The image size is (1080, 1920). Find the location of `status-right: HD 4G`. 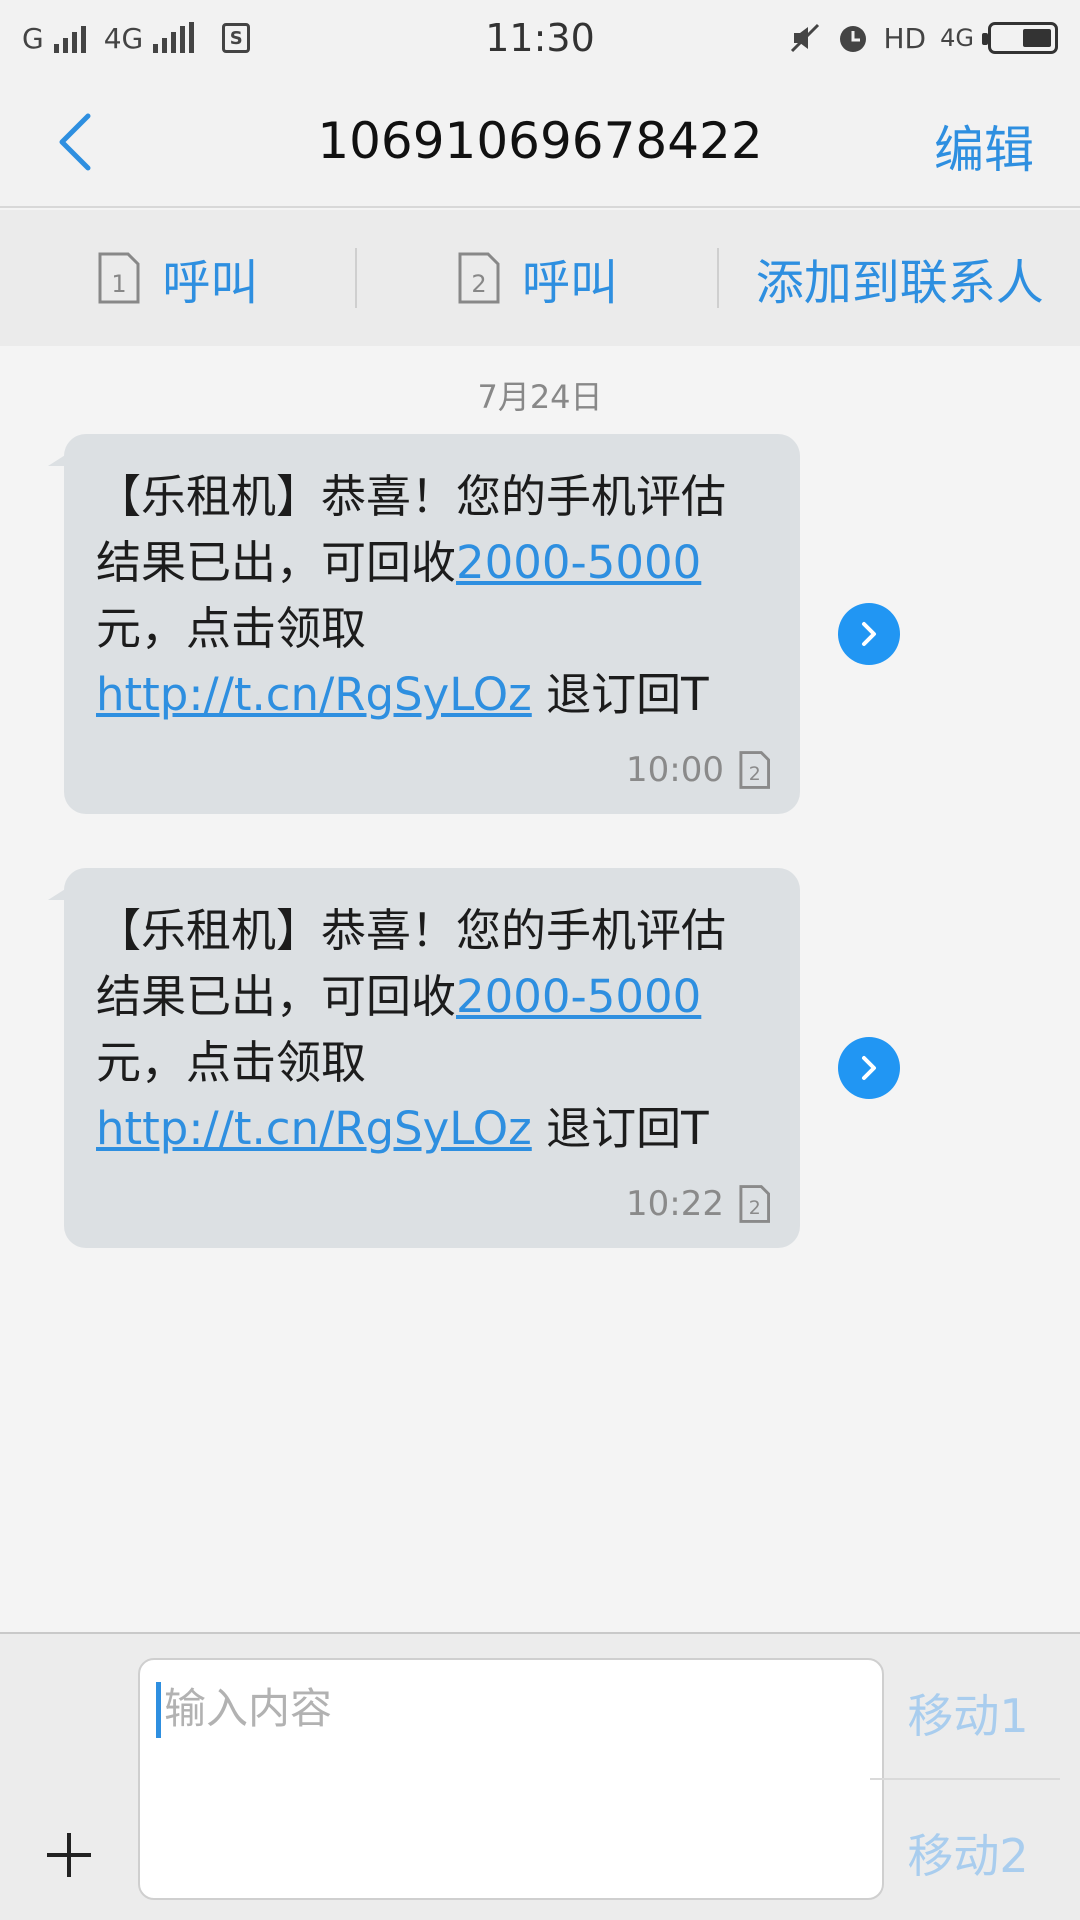

status-right: HD 4G is located at coordinates (848, 38).